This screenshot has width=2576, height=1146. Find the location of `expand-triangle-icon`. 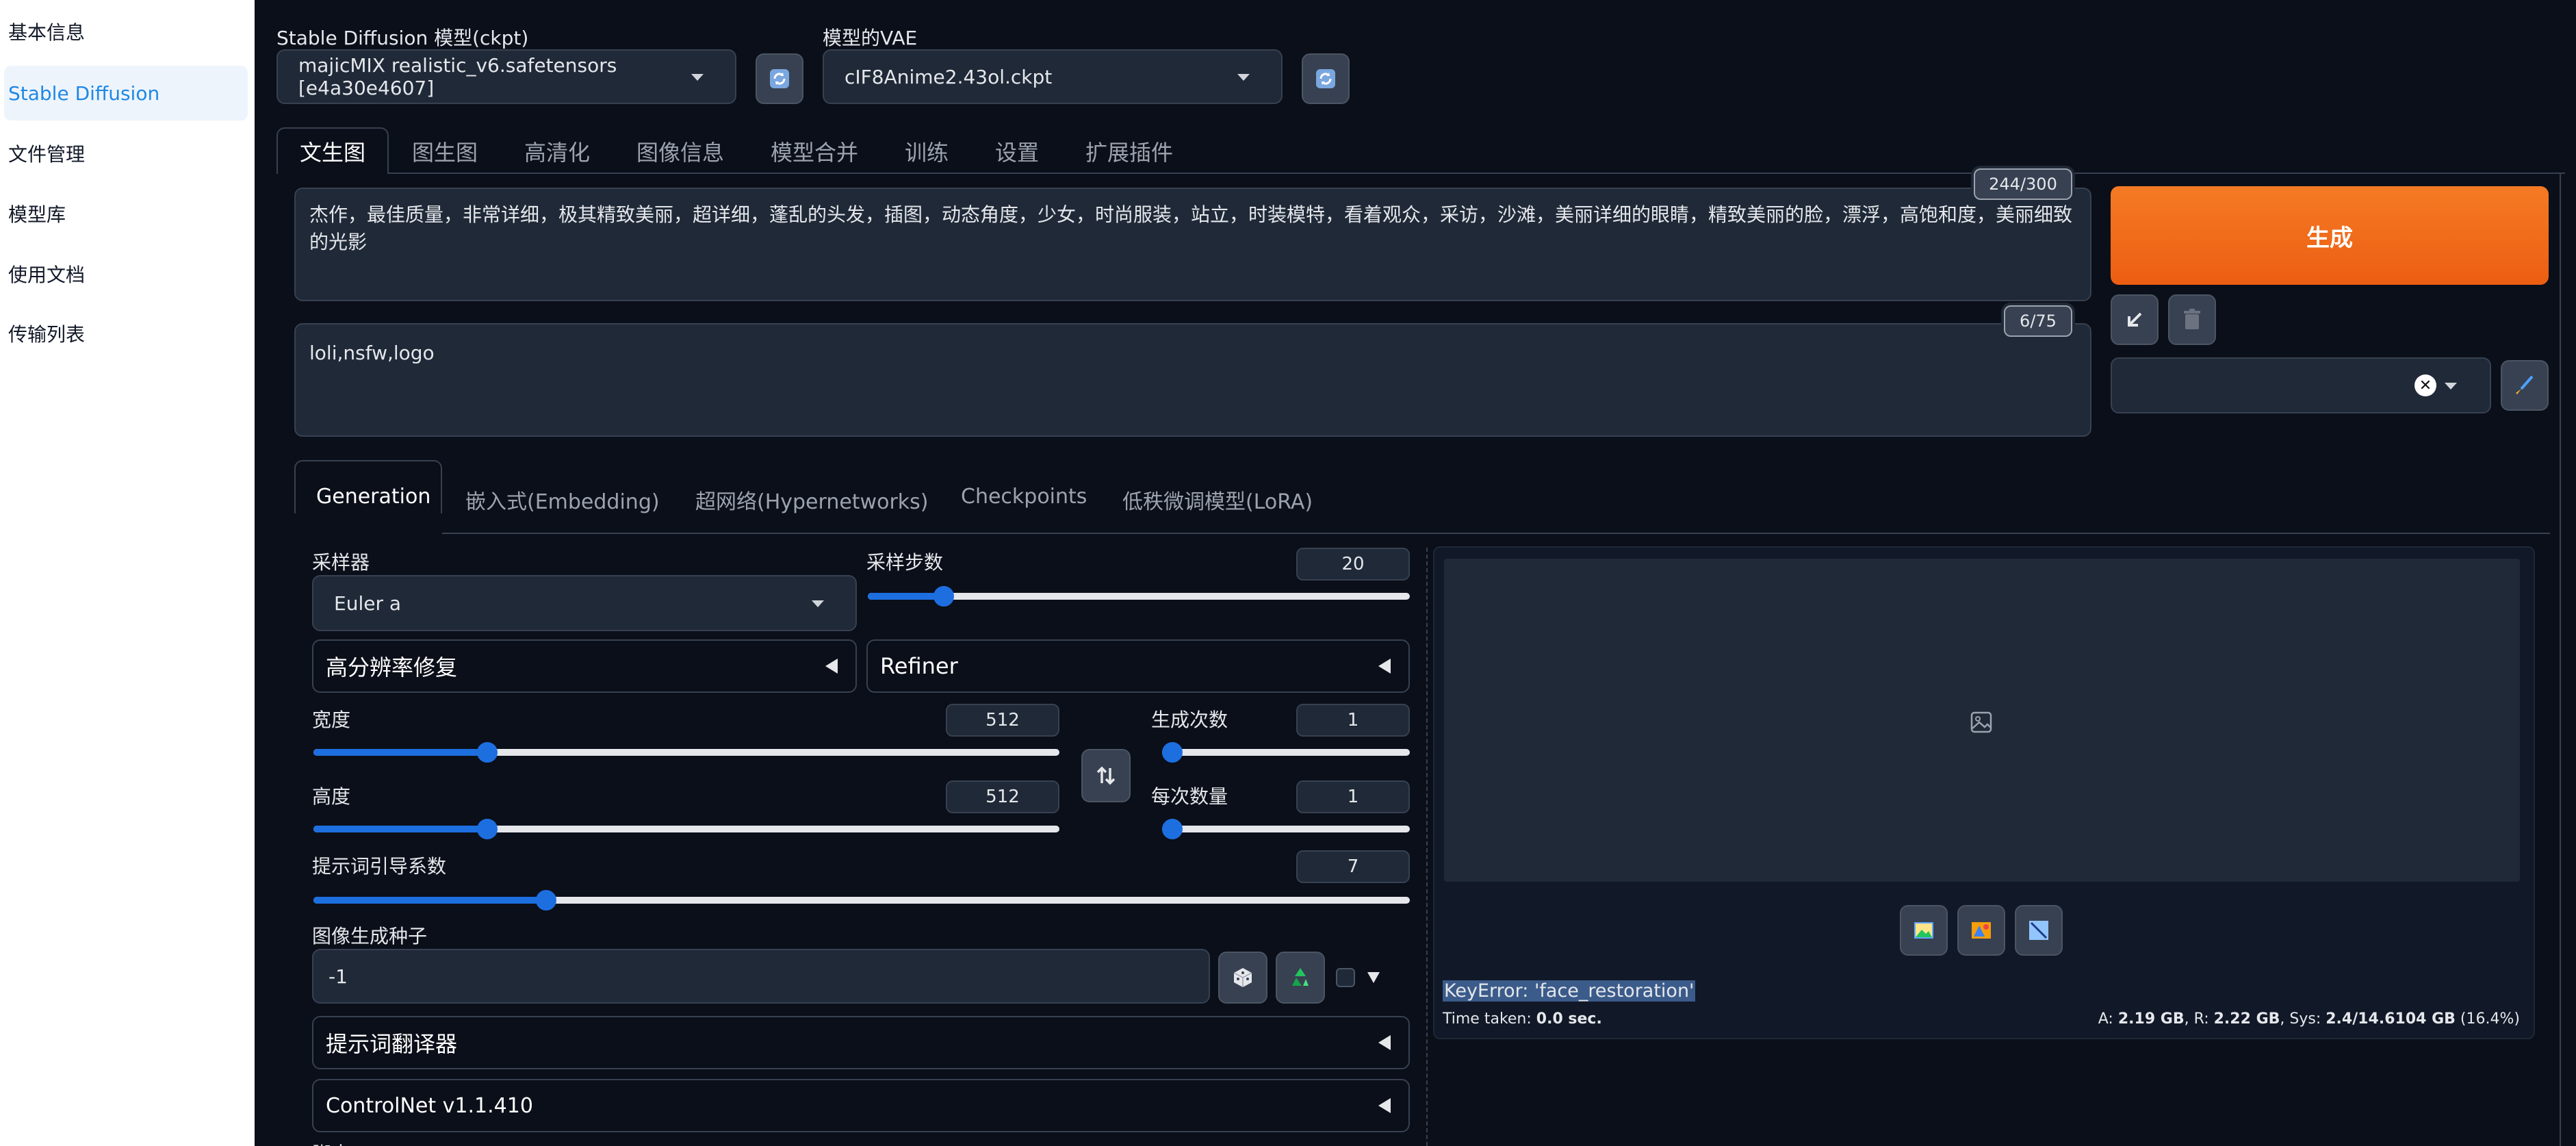

expand-triangle-icon is located at coordinates (1373, 978).